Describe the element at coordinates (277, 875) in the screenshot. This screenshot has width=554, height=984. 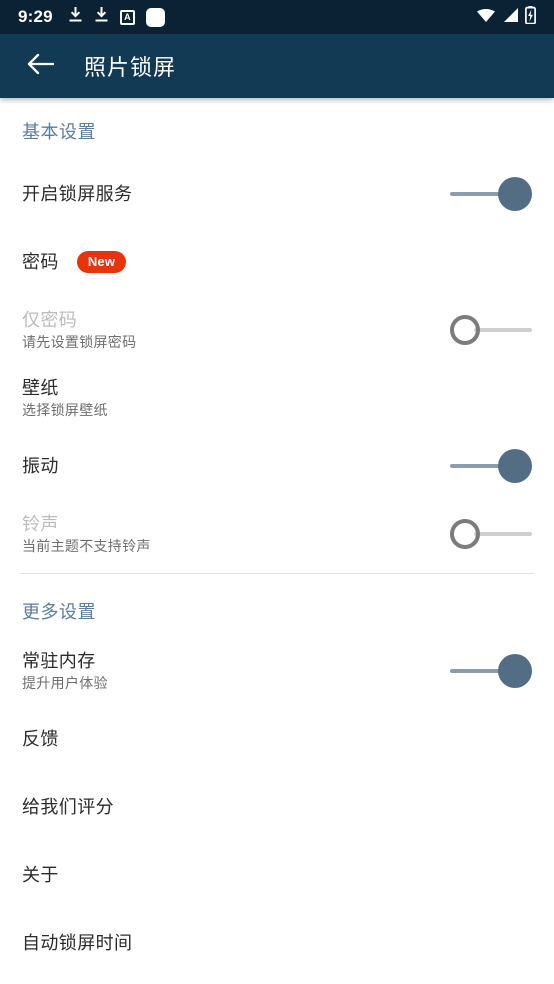
I see `setting-row-about: 关于` at that location.